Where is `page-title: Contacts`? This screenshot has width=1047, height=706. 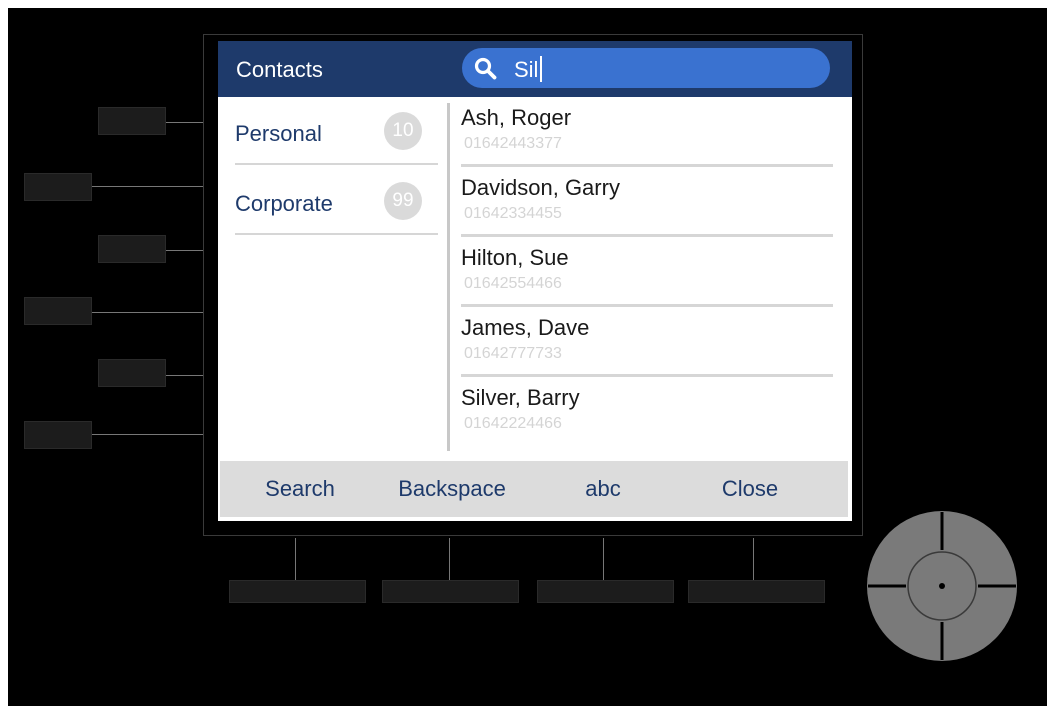 page-title: Contacts is located at coordinates (279, 69).